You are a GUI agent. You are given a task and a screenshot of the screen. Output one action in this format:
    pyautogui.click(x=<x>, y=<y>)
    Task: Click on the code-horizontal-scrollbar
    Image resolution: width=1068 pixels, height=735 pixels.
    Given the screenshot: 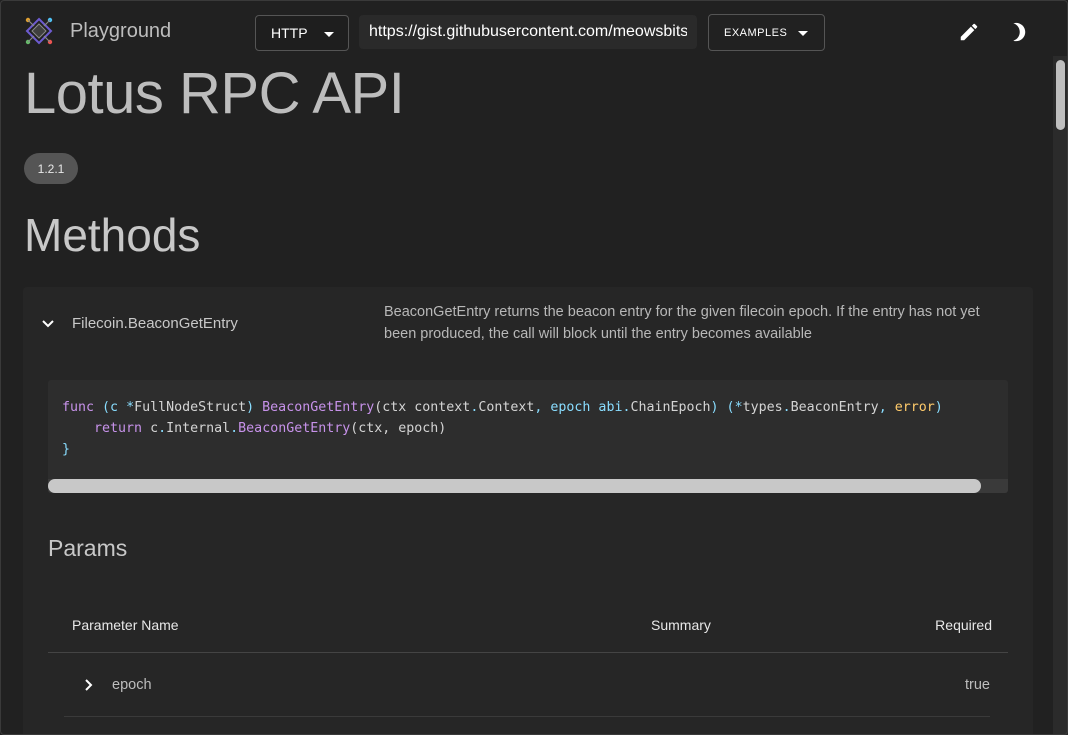 What is the action you would take?
    pyautogui.click(x=528, y=486)
    